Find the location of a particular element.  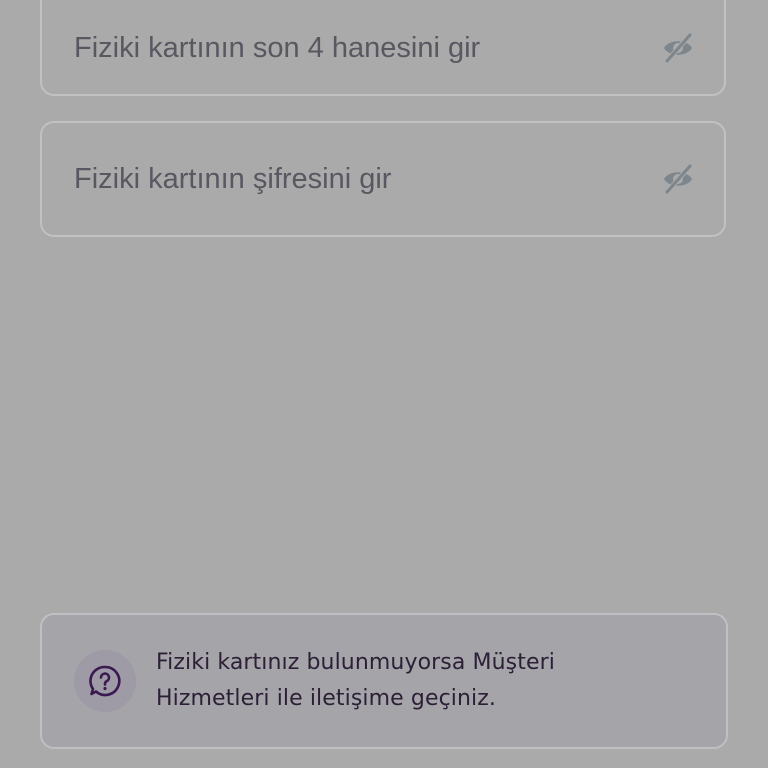

card-pin-field is located at coordinates (383, 179).